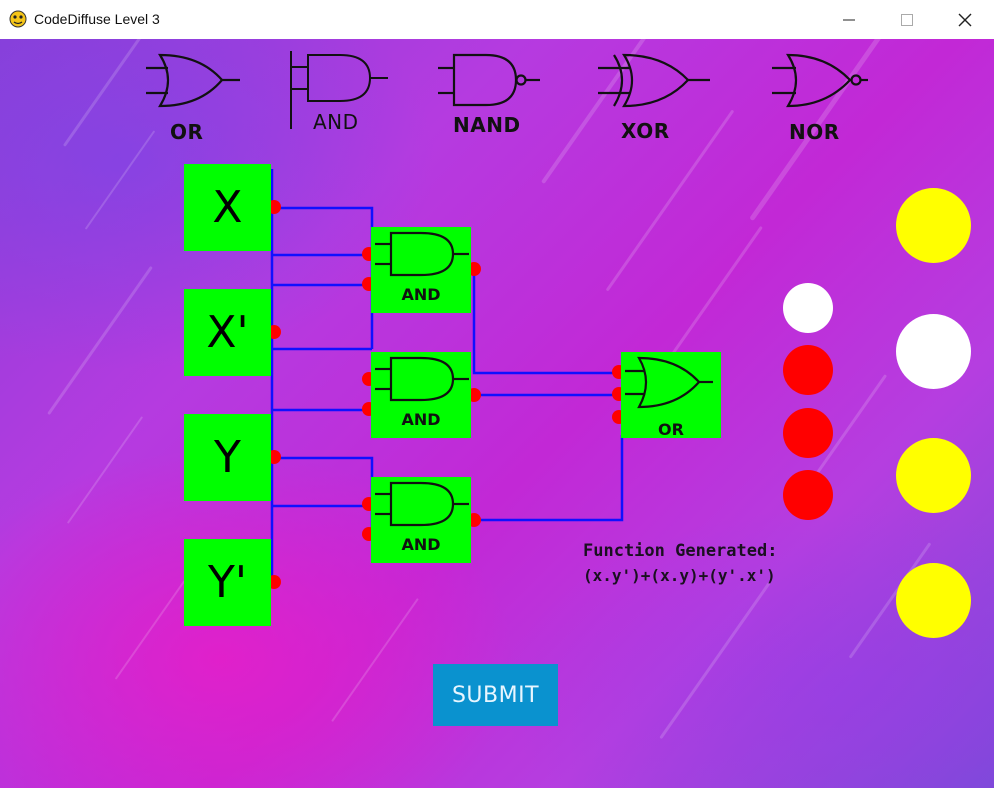 This screenshot has width=994, height=788. Describe the element at coordinates (227, 582) in the screenshot. I see `input-y-not-block: Y'` at that location.